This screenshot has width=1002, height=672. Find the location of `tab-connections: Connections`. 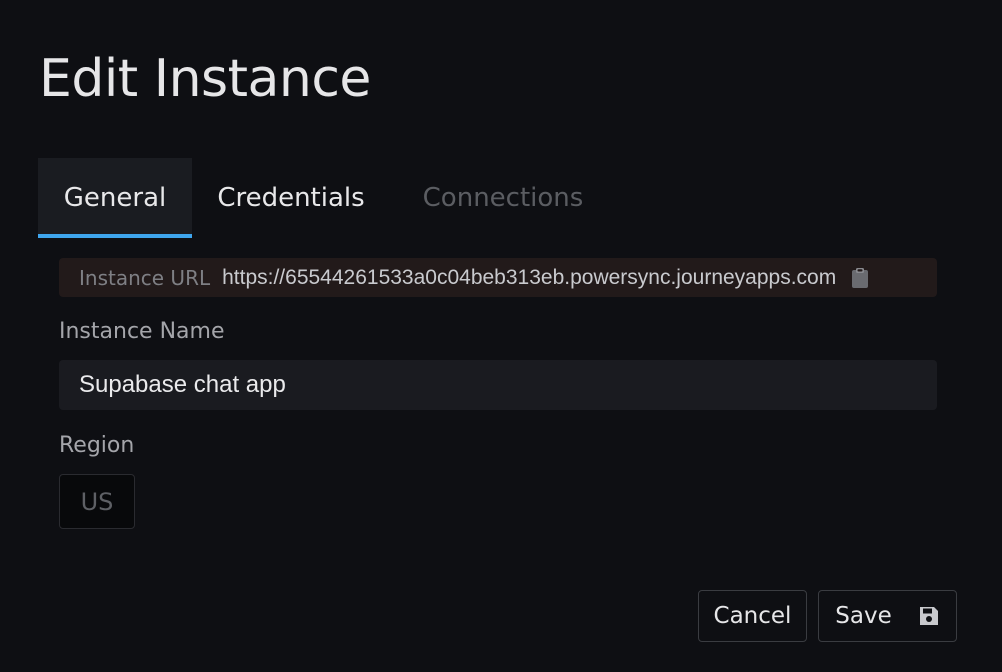

tab-connections: Connections is located at coordinates (503, 198).